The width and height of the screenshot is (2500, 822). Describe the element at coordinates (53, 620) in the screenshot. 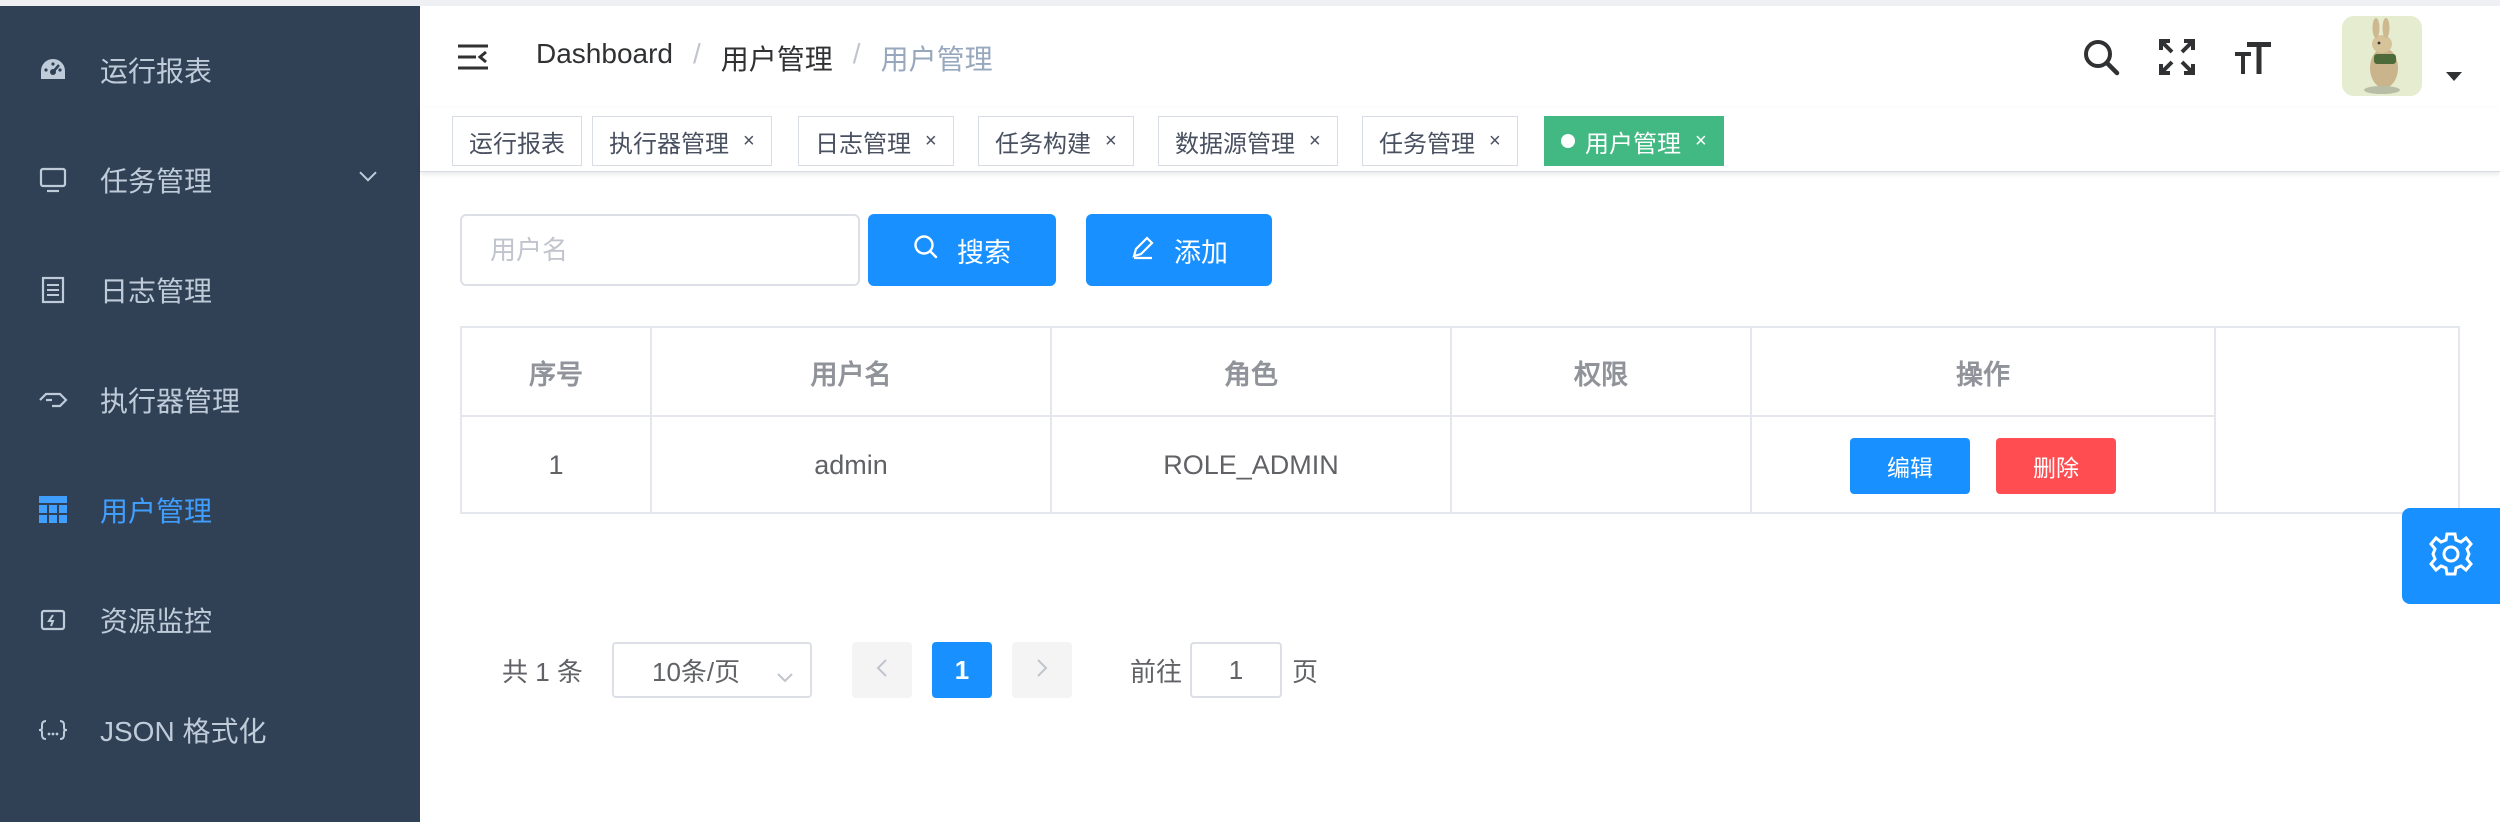

I see `monitor-resource-icon` at that location.